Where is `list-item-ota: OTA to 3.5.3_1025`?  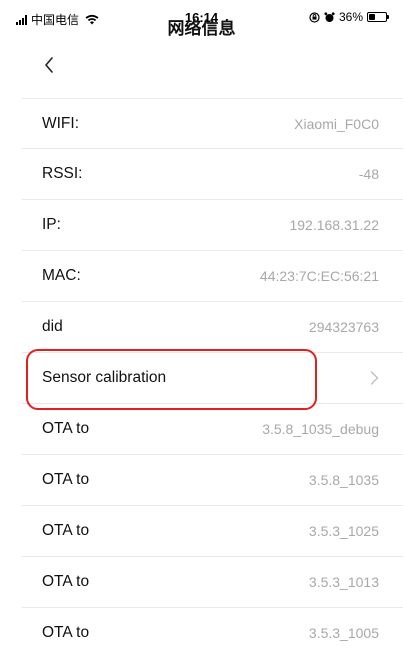
list-item-ota: OTA to 3.5.3_1025 is located at coordinates (212, 531).